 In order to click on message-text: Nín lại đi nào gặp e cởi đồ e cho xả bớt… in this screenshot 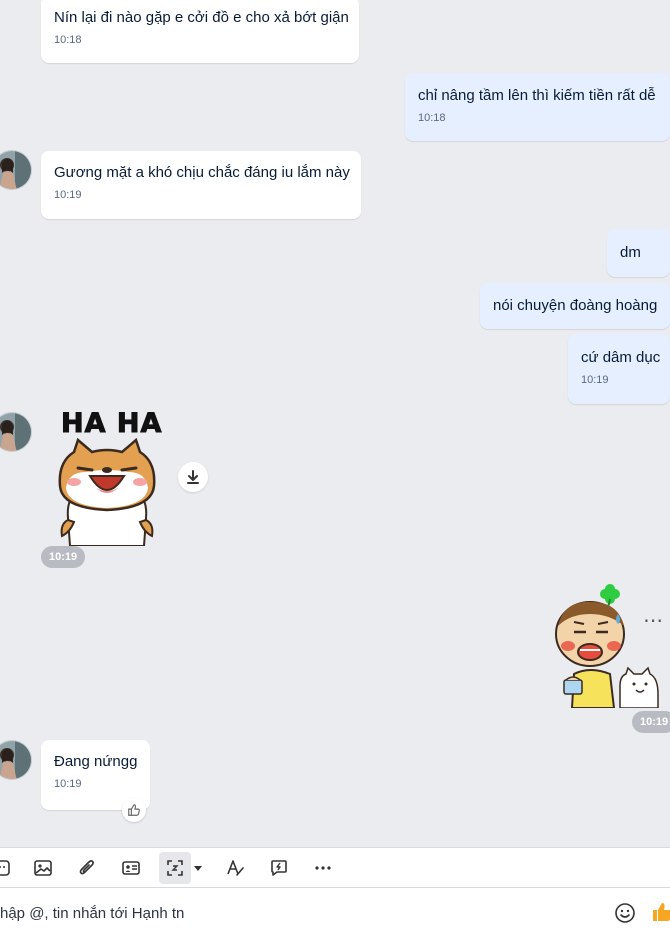, I will do `click(201, 17)`.